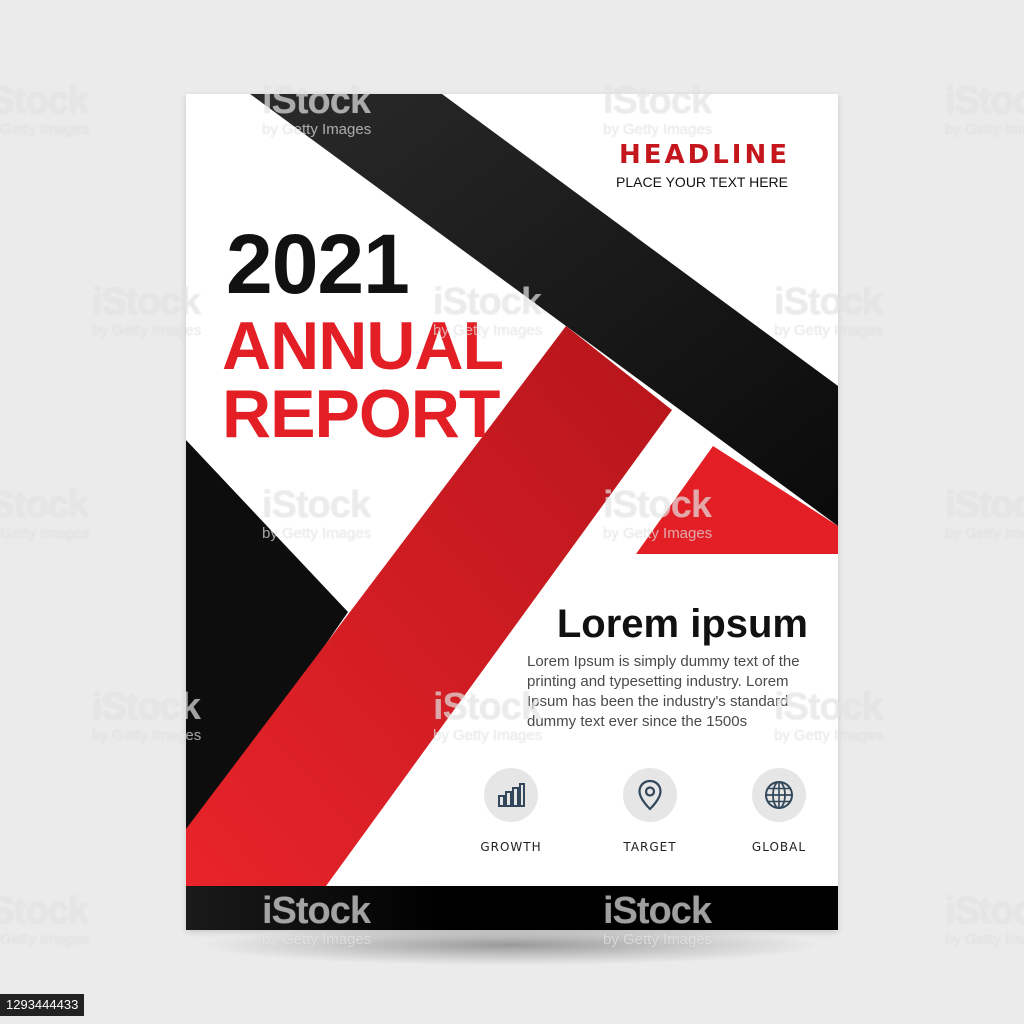 The height and width of the screenshot is (1024, 1024). What do you see at coordinates (510, 945) in the screenshot?
I see `page-shadow` at bounding box center [510, 945].